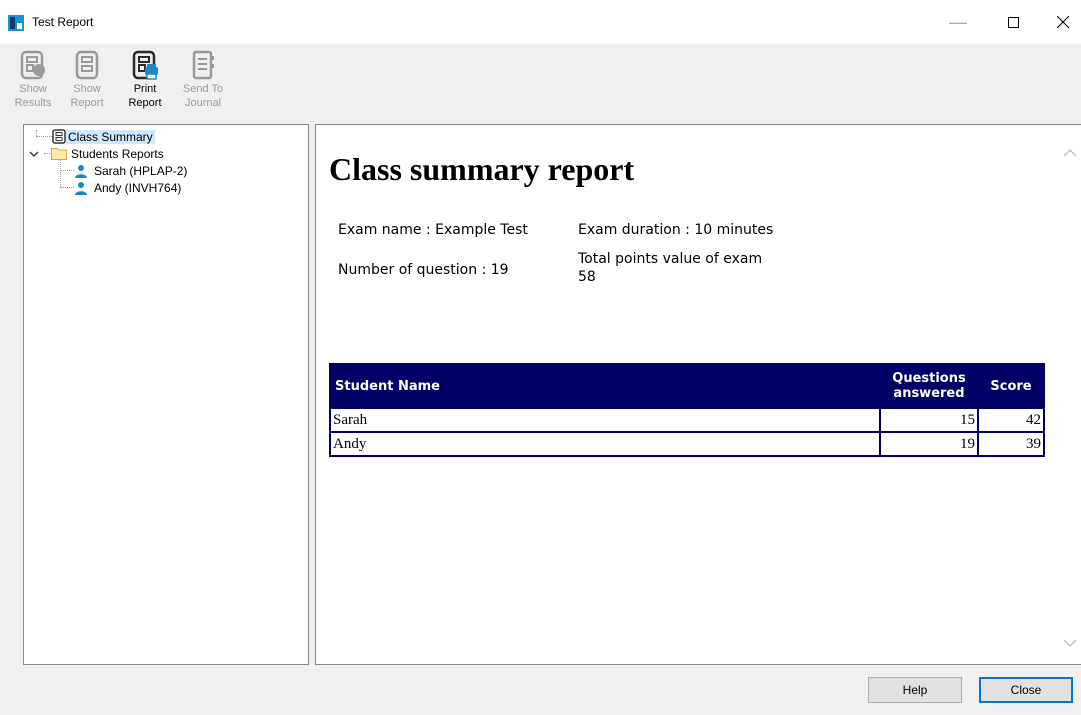 This screenshot has width=1081, height=715. What do you see at coordinates (676, 230) in the screenshot?
I see `exam-duration: Exam duration : 10 minutes` at bounding box center [676, 230].